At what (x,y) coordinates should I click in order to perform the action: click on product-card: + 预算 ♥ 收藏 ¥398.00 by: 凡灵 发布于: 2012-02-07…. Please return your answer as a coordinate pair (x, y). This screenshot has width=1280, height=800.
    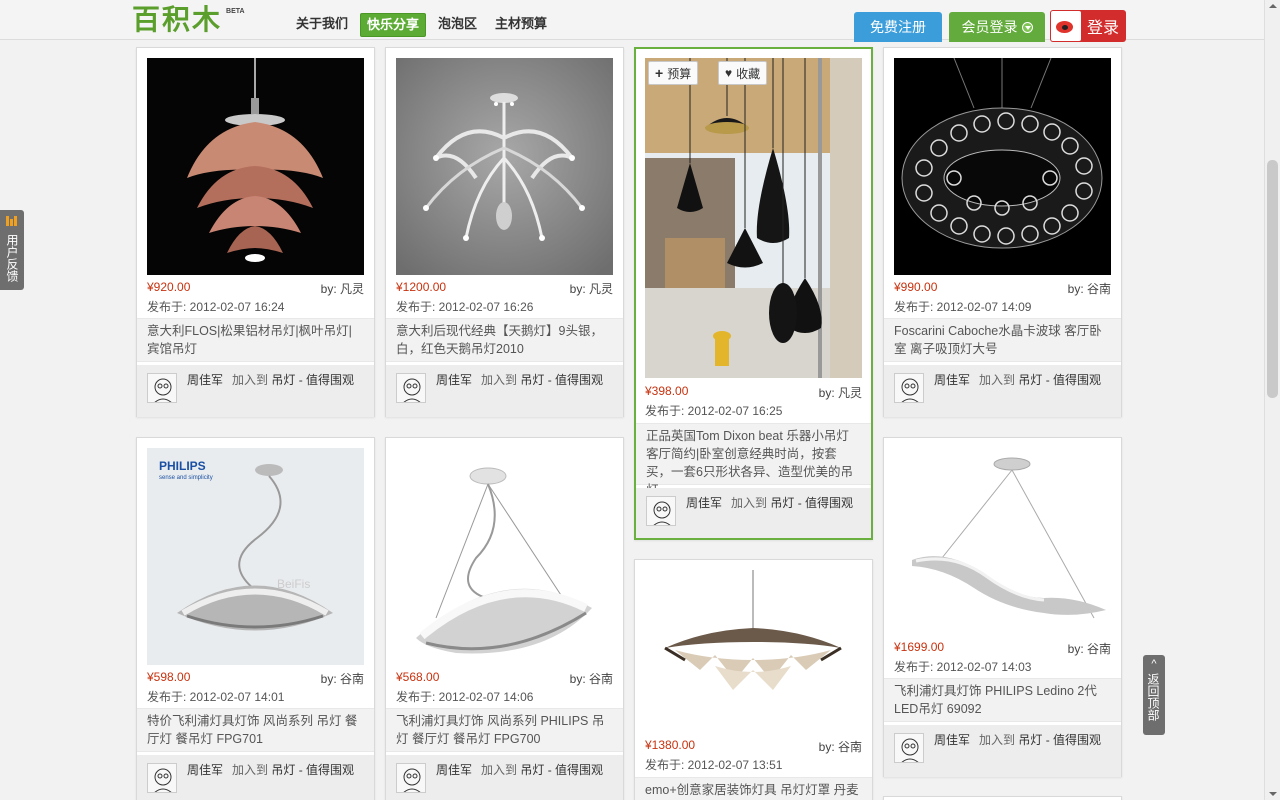
    Looking at the image, I should click on (753, 293).